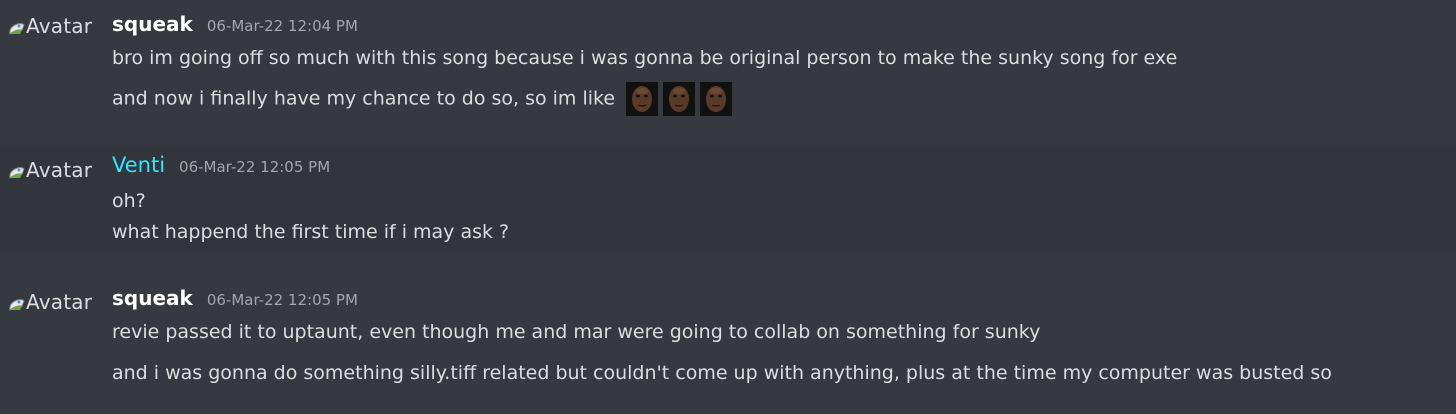 Image resolution: width=1456 pixels, height=414 pixels. I want to click on message-text: oh?, so click(129, 201).